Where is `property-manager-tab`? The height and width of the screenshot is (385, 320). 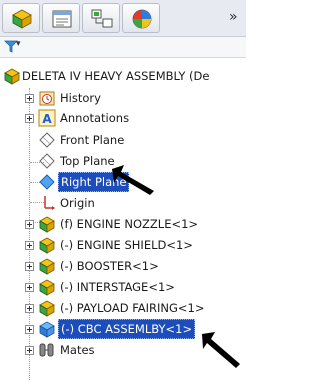
property-manager-tab is located at coordinates (61, 18).